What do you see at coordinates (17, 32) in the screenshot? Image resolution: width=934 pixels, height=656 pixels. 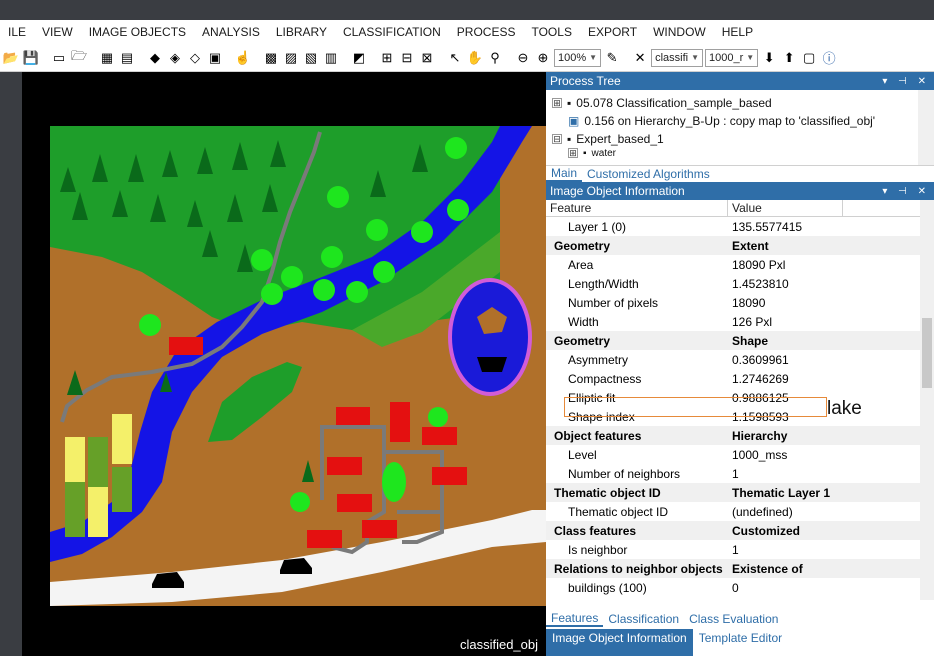 I see `menu-item-ile: ILE` at bounding box center [17, 32].